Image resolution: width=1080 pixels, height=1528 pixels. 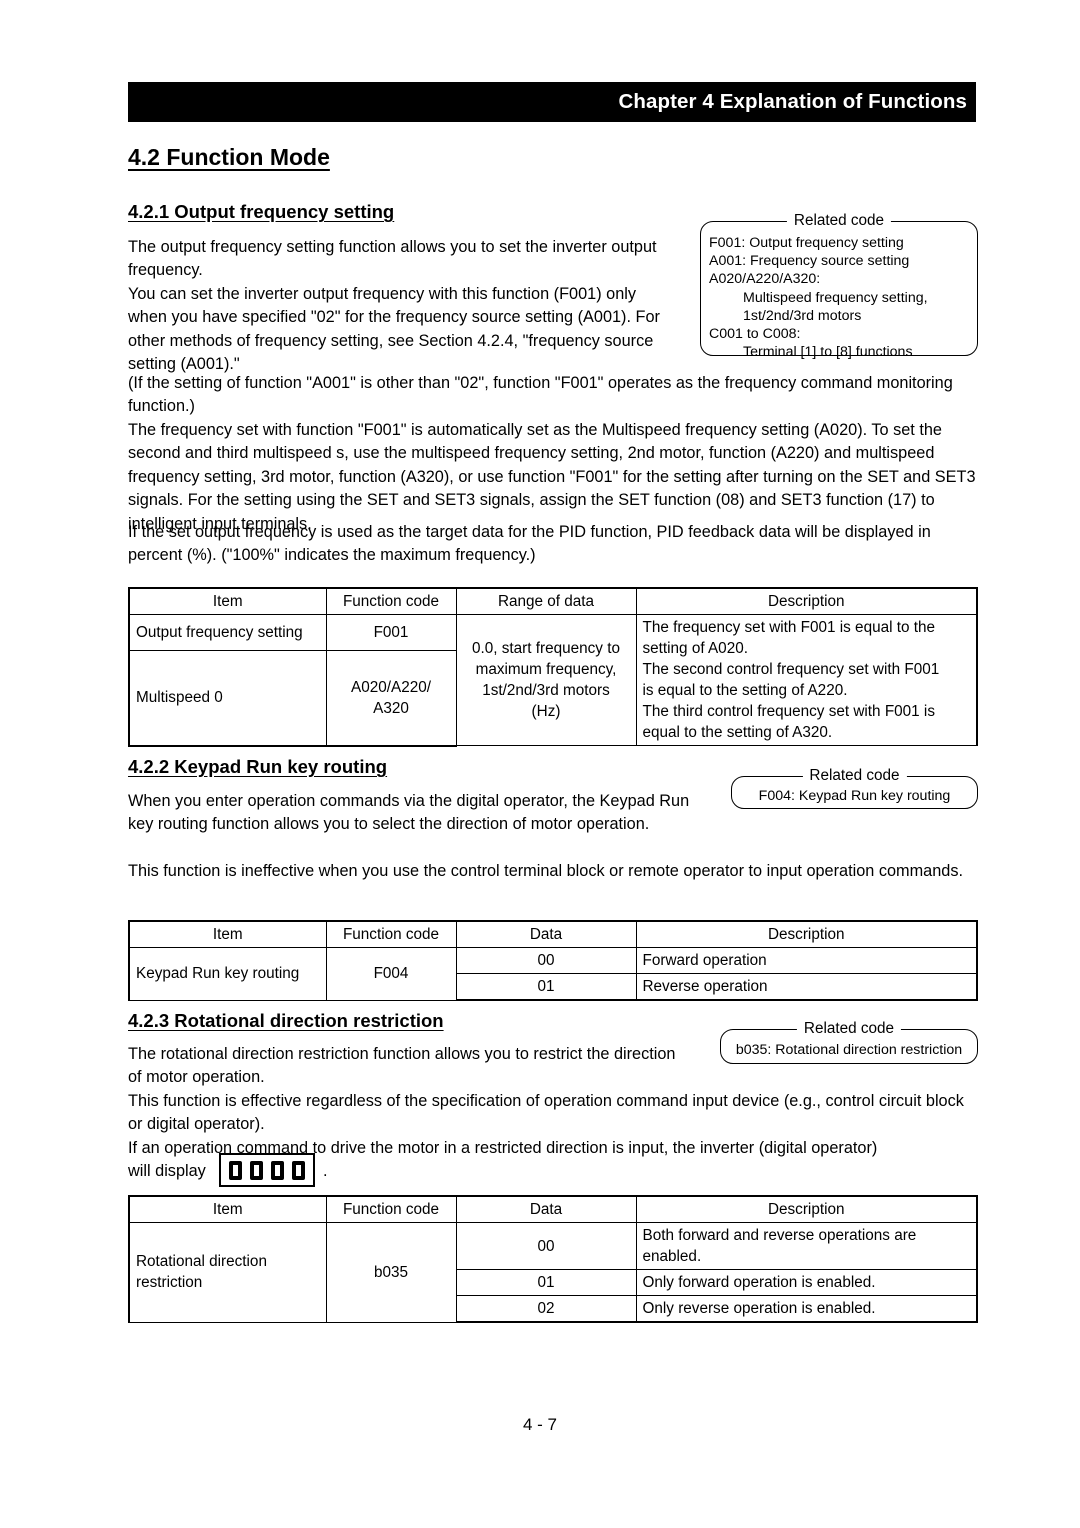 I want to click on table-cell-data: 02, so click(x=546, y=1309).